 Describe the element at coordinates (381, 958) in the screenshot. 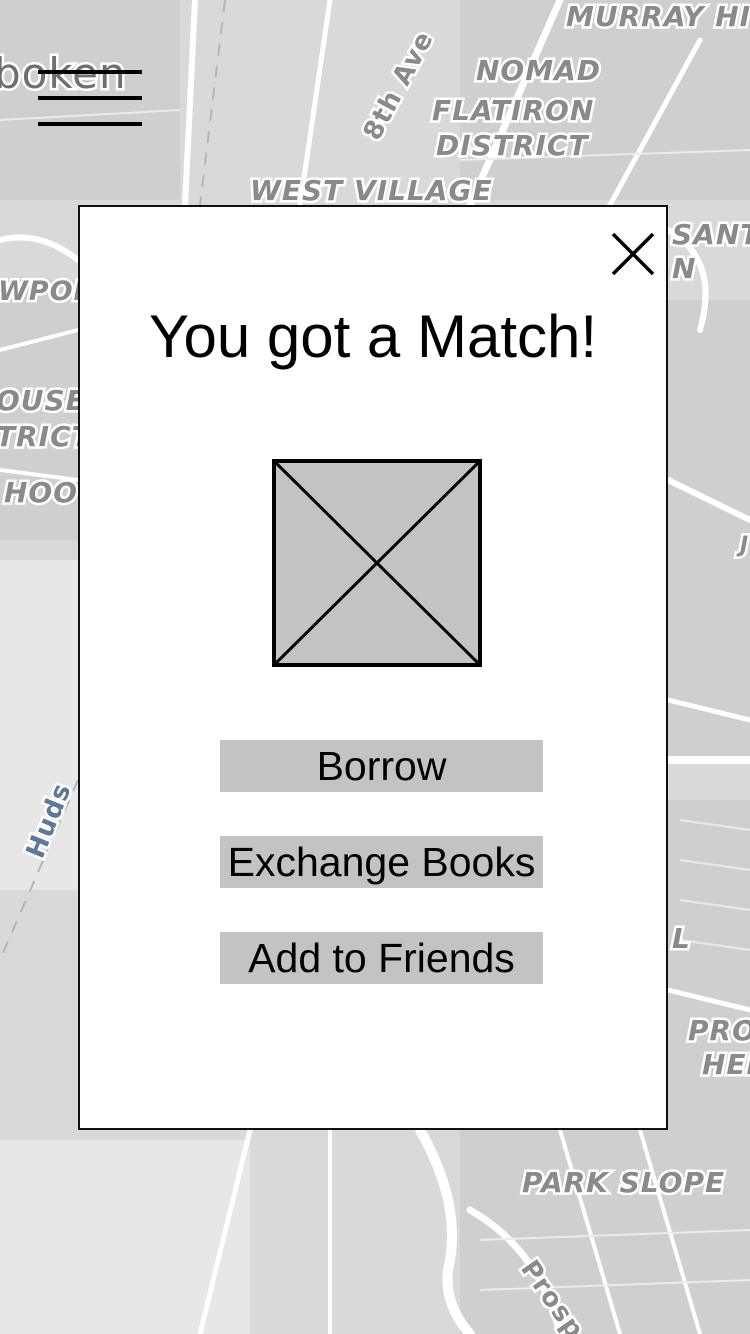

I see `add-to-friends-button: Add to Friends` at that location.